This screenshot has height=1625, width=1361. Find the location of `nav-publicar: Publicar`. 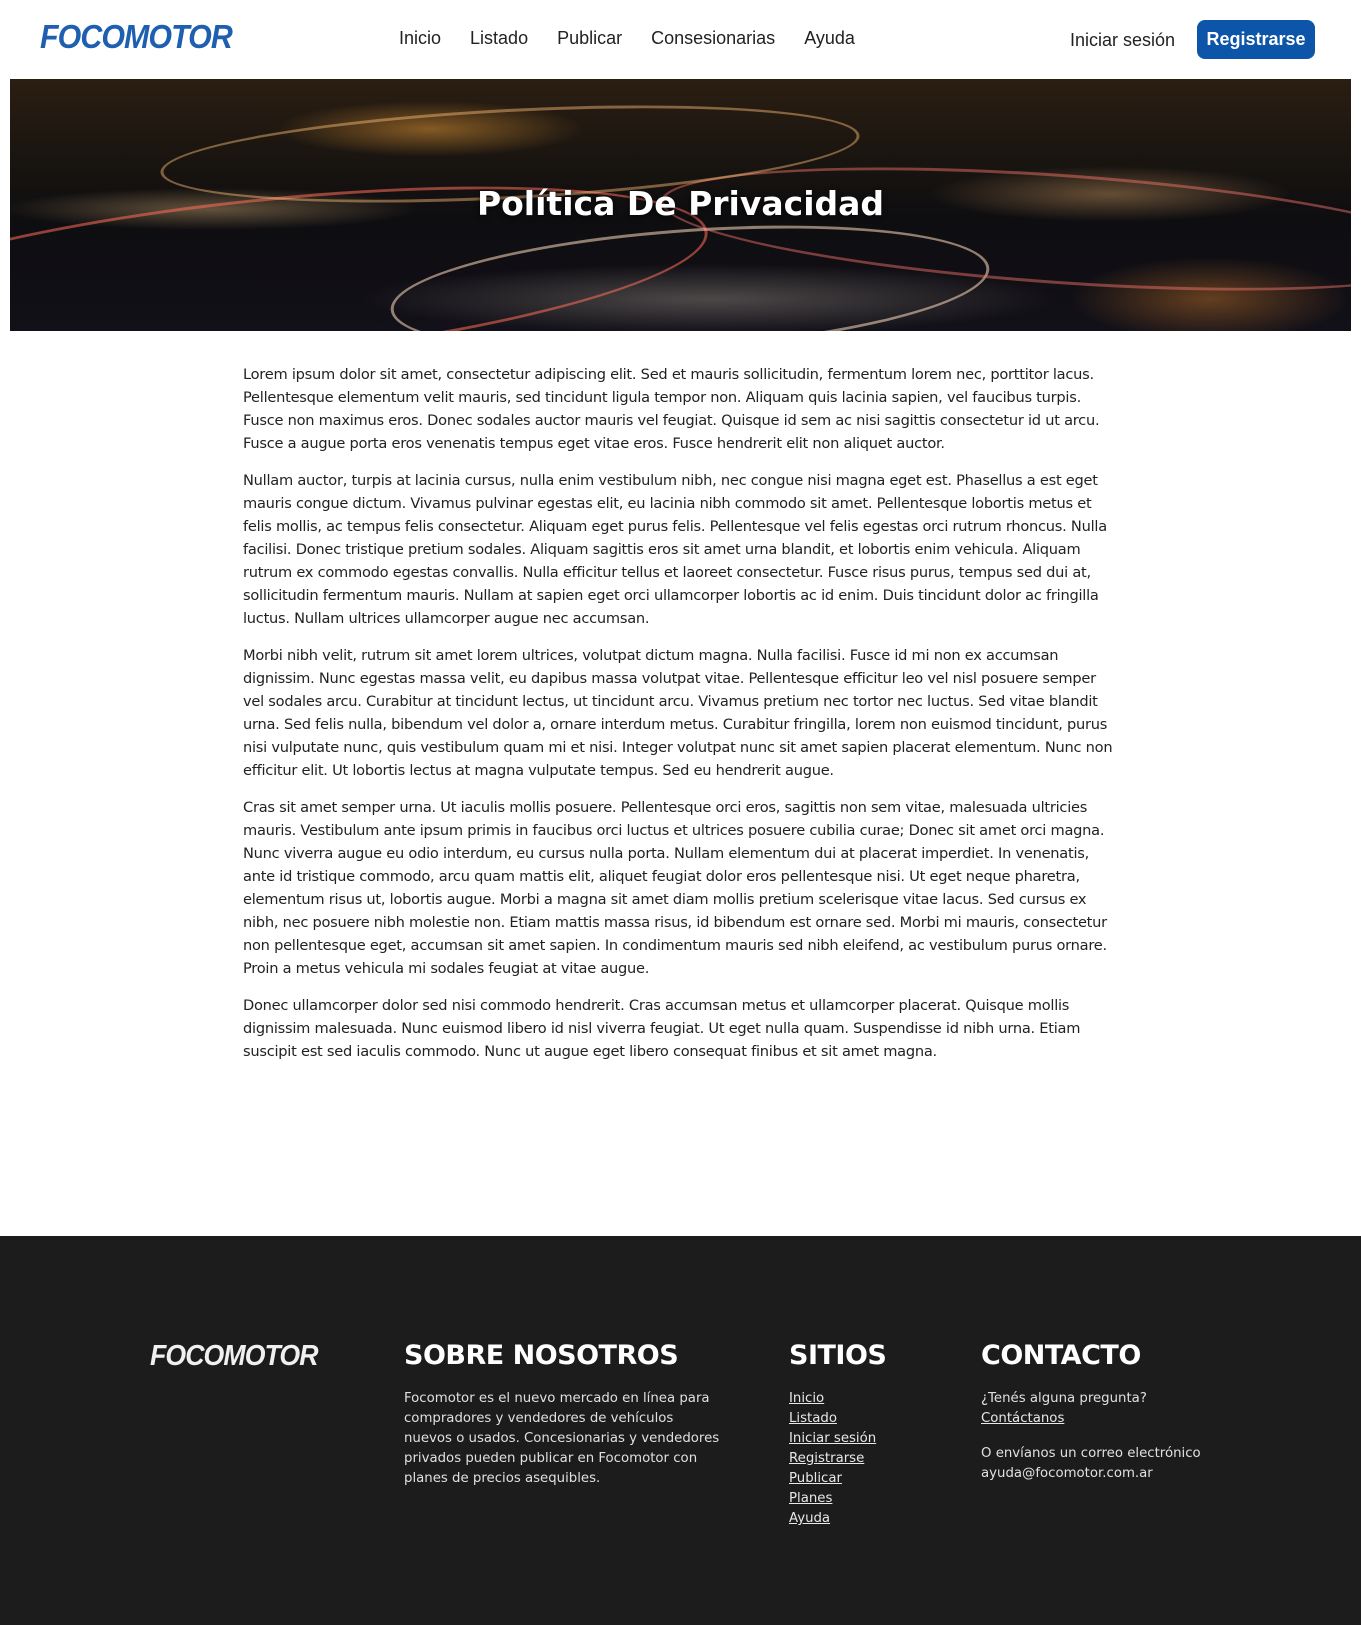

nav-publicar: Publicar is located at coordinates (589, 38).